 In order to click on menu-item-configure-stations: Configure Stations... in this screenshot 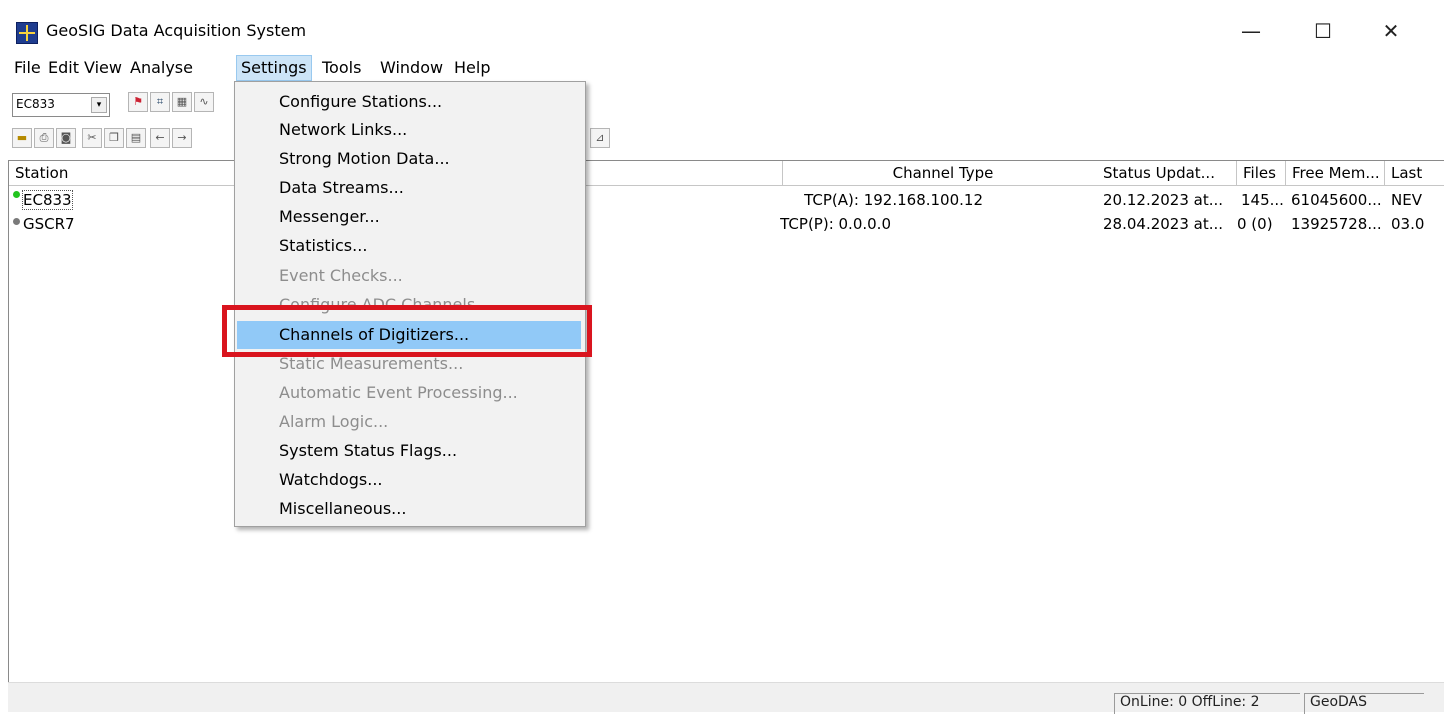, I will do `click(409, 102)`.